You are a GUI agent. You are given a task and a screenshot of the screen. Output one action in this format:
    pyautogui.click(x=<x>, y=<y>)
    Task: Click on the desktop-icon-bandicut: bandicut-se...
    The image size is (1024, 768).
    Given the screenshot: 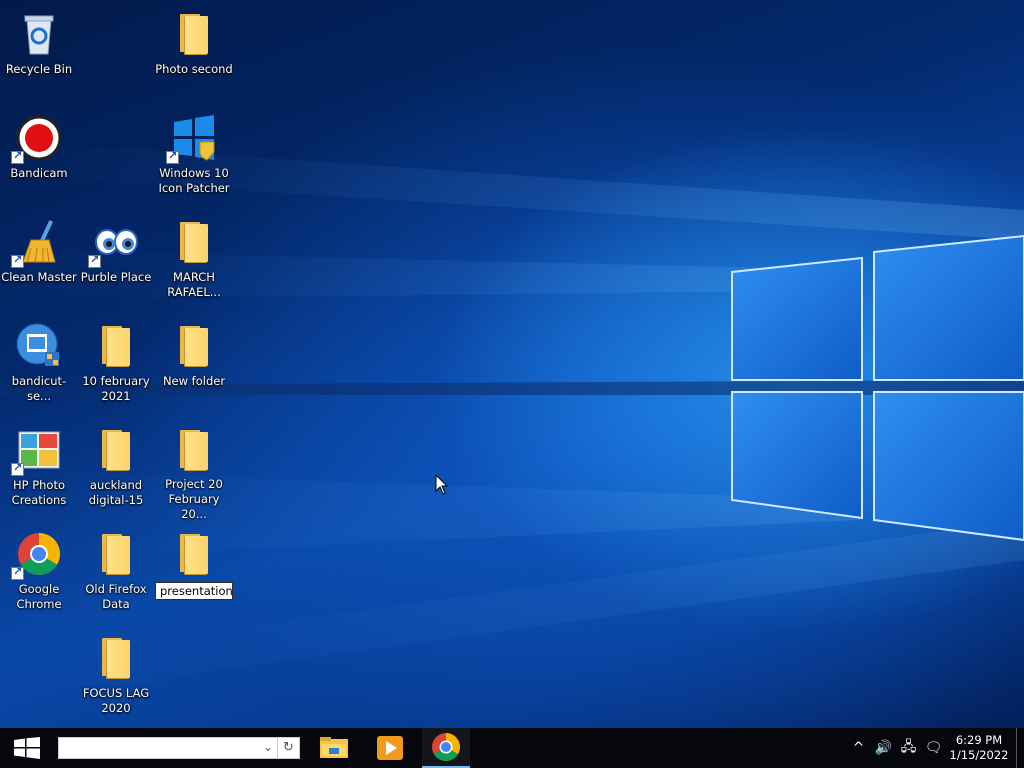 What is the action you would take?
    pyautogui.click(x=39, y=368)
    